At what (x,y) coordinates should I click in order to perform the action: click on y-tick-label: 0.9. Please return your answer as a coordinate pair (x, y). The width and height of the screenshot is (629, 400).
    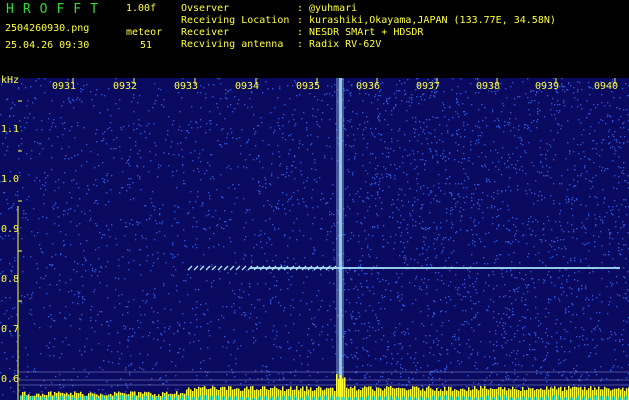
    Looking at the image, I should click on (10, 229).